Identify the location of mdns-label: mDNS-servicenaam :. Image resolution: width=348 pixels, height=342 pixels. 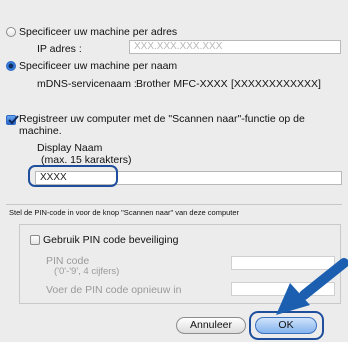
(87, 84).